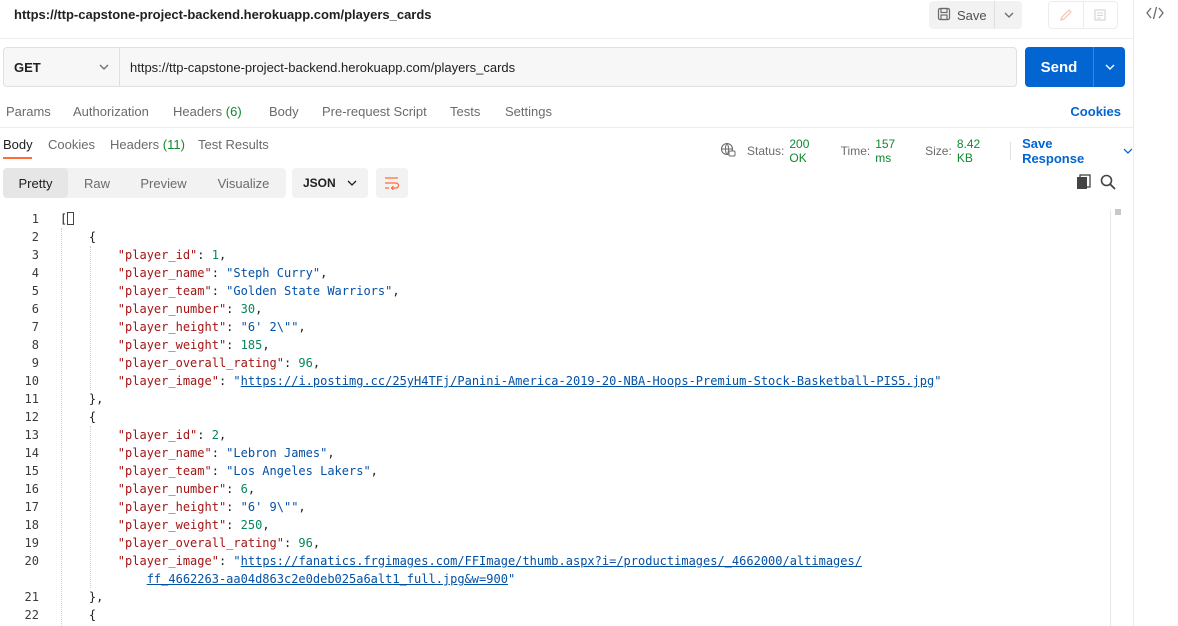  Describe the element at coordinates (233, 111) in the screenshot. I see `headers-count: (6)` at that location.